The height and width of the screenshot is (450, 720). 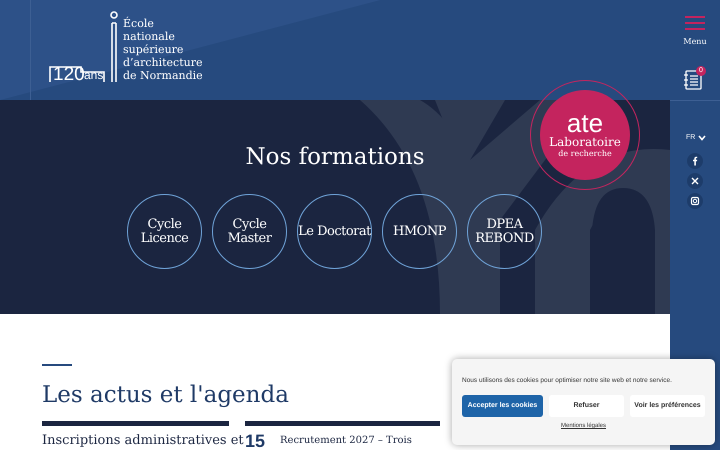 What do you see at coordinates (693, 79) in the screenshot?
I see `notebook-icon` at bounding box center [693, 79].